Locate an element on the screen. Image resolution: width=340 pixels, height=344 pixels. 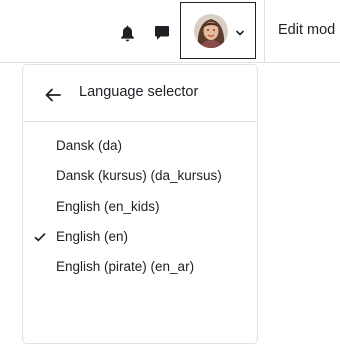
language-option-label: Dansk (da) is located at coordinates (89, 145).